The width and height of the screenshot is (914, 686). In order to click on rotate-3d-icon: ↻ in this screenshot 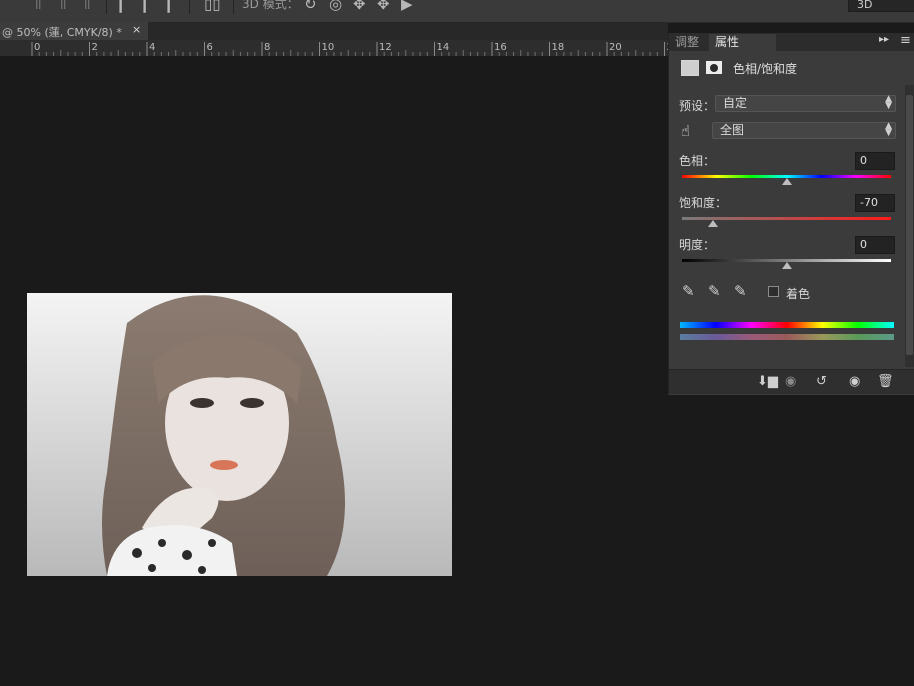, I will do `click(310, 7)`.